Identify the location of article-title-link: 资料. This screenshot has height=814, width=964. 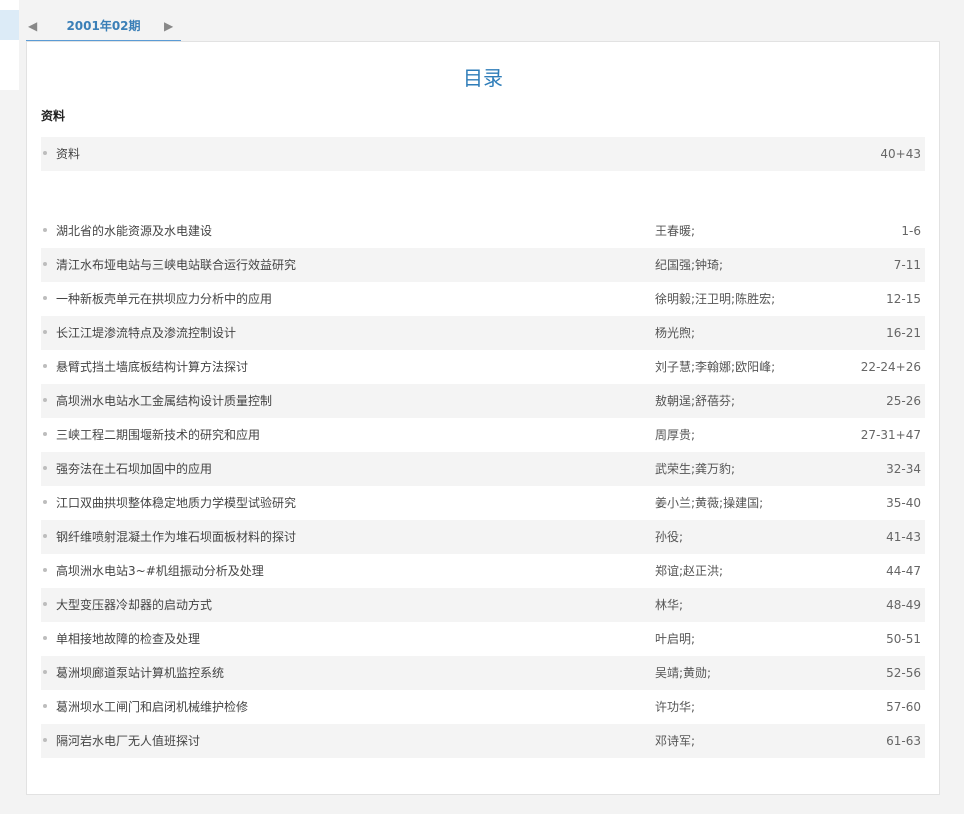
(68, 154).